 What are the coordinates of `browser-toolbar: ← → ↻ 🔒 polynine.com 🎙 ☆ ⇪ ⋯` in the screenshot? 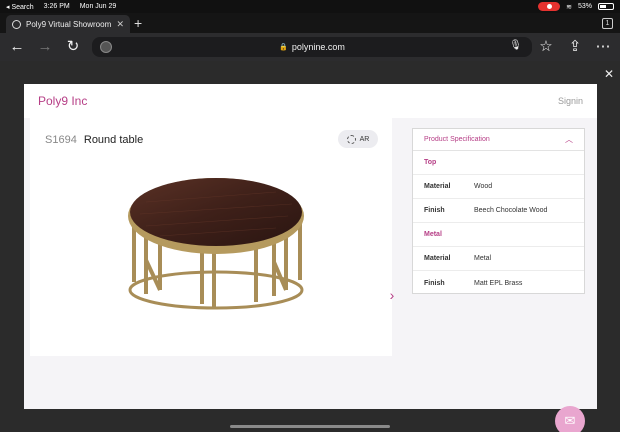 It's located at (310, 47).